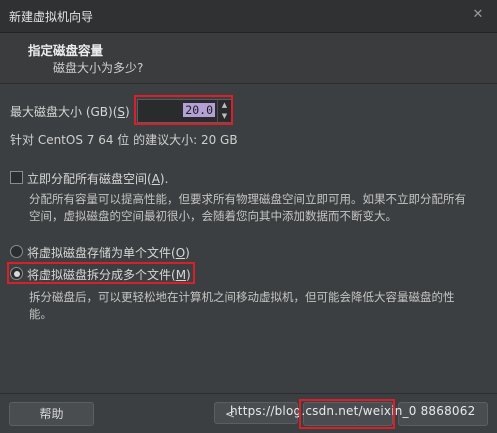  I want to click on highlight-box-next, so click(347, 414).